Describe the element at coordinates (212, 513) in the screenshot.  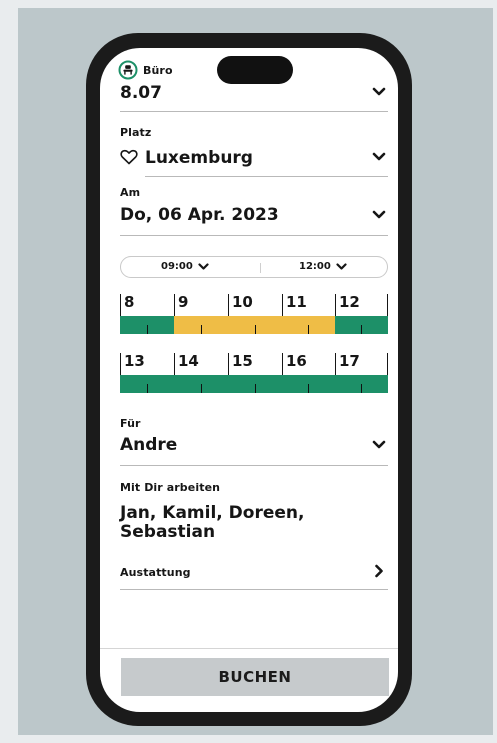
I see `coworkers-line1: Jan, Kamil, Doreen,` at that location.